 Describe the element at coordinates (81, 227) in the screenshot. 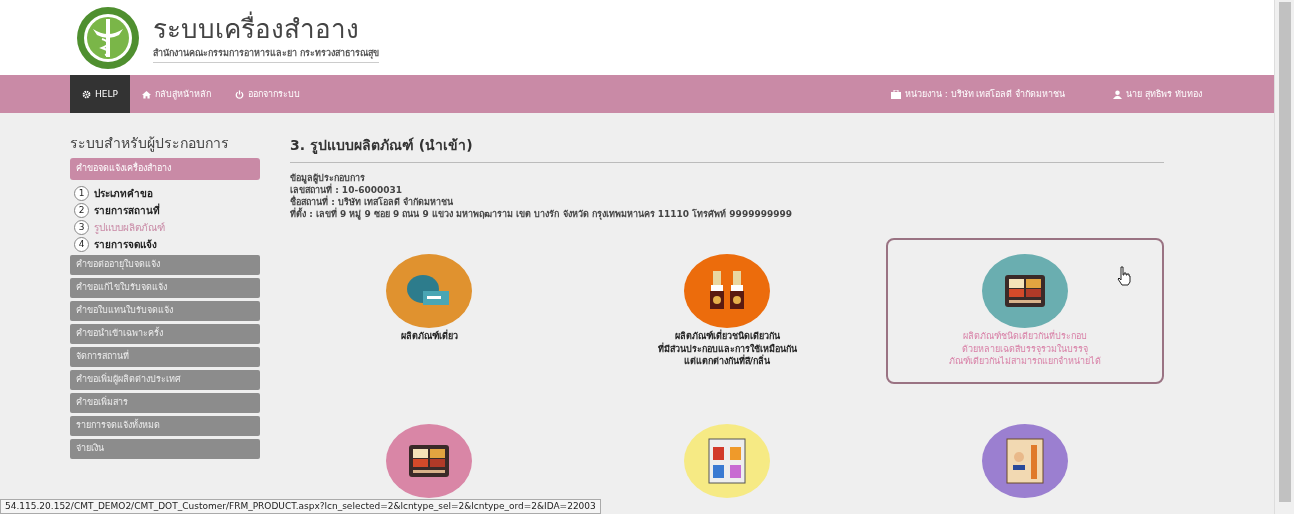

I see `step-number: 3` at that location.